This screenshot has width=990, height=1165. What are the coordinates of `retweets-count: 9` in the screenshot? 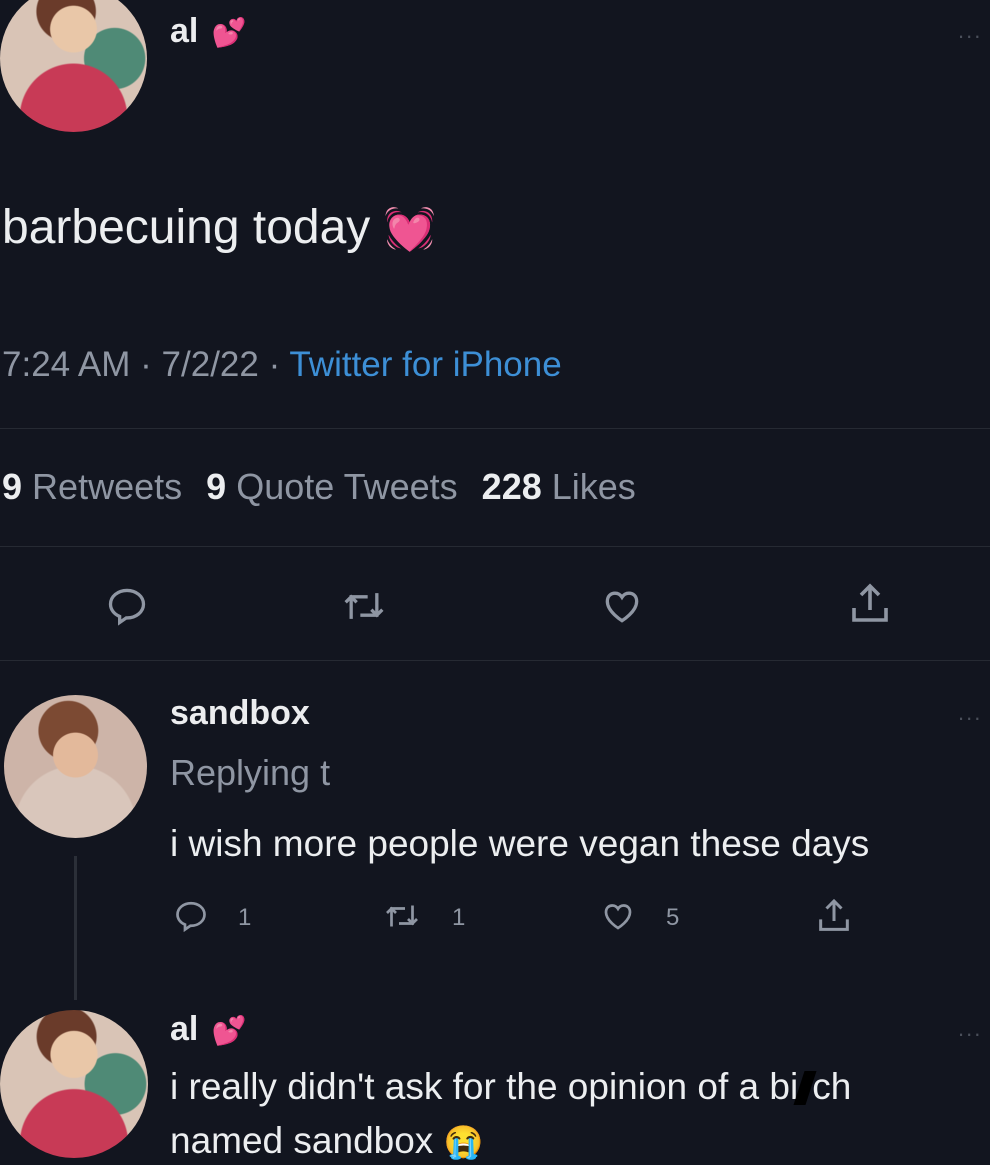 It's located at (12, 486).